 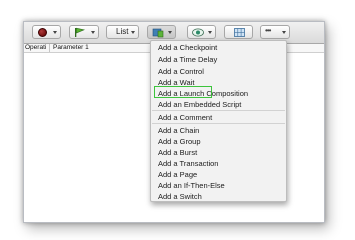 I want to click on menu-item-add-chain: Add a Chain, so click(x=178, y=130).